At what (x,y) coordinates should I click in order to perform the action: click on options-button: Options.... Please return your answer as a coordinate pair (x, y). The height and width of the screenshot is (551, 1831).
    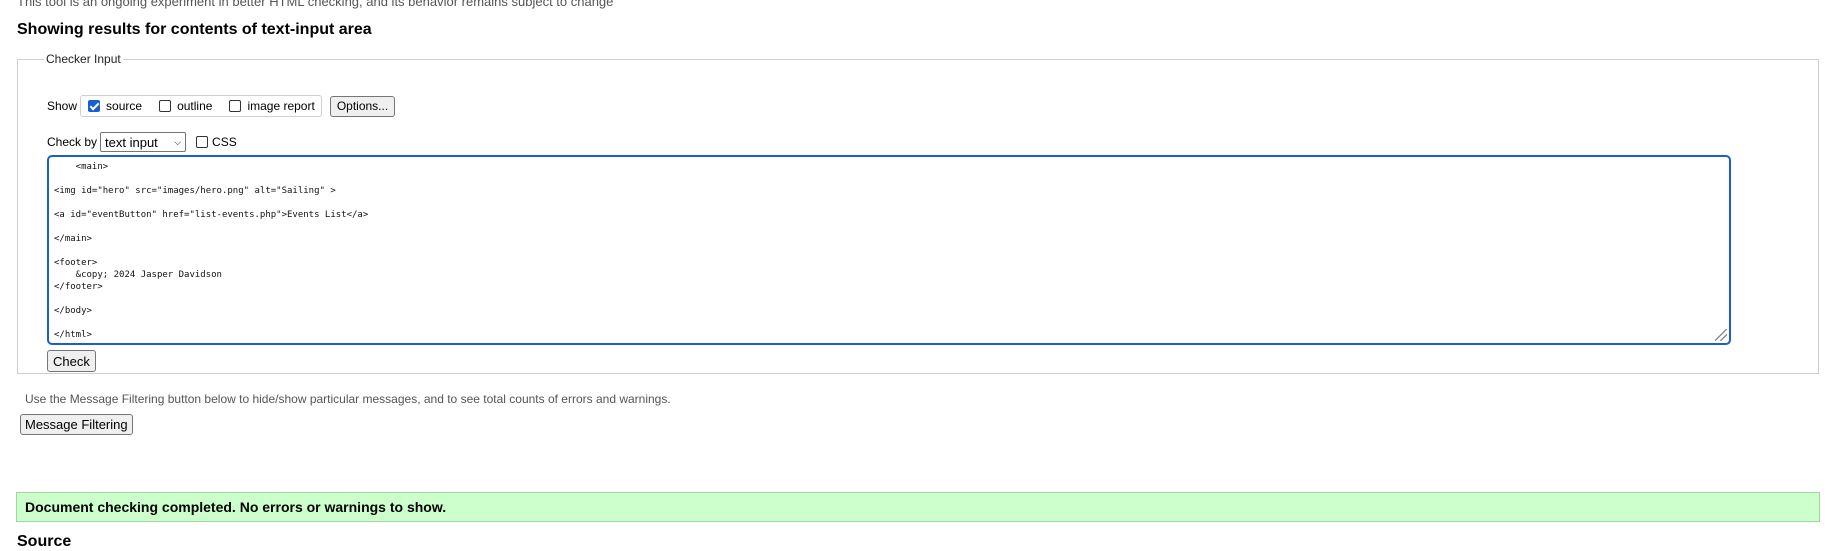
    Looking at the image, I should click on (362, 106).